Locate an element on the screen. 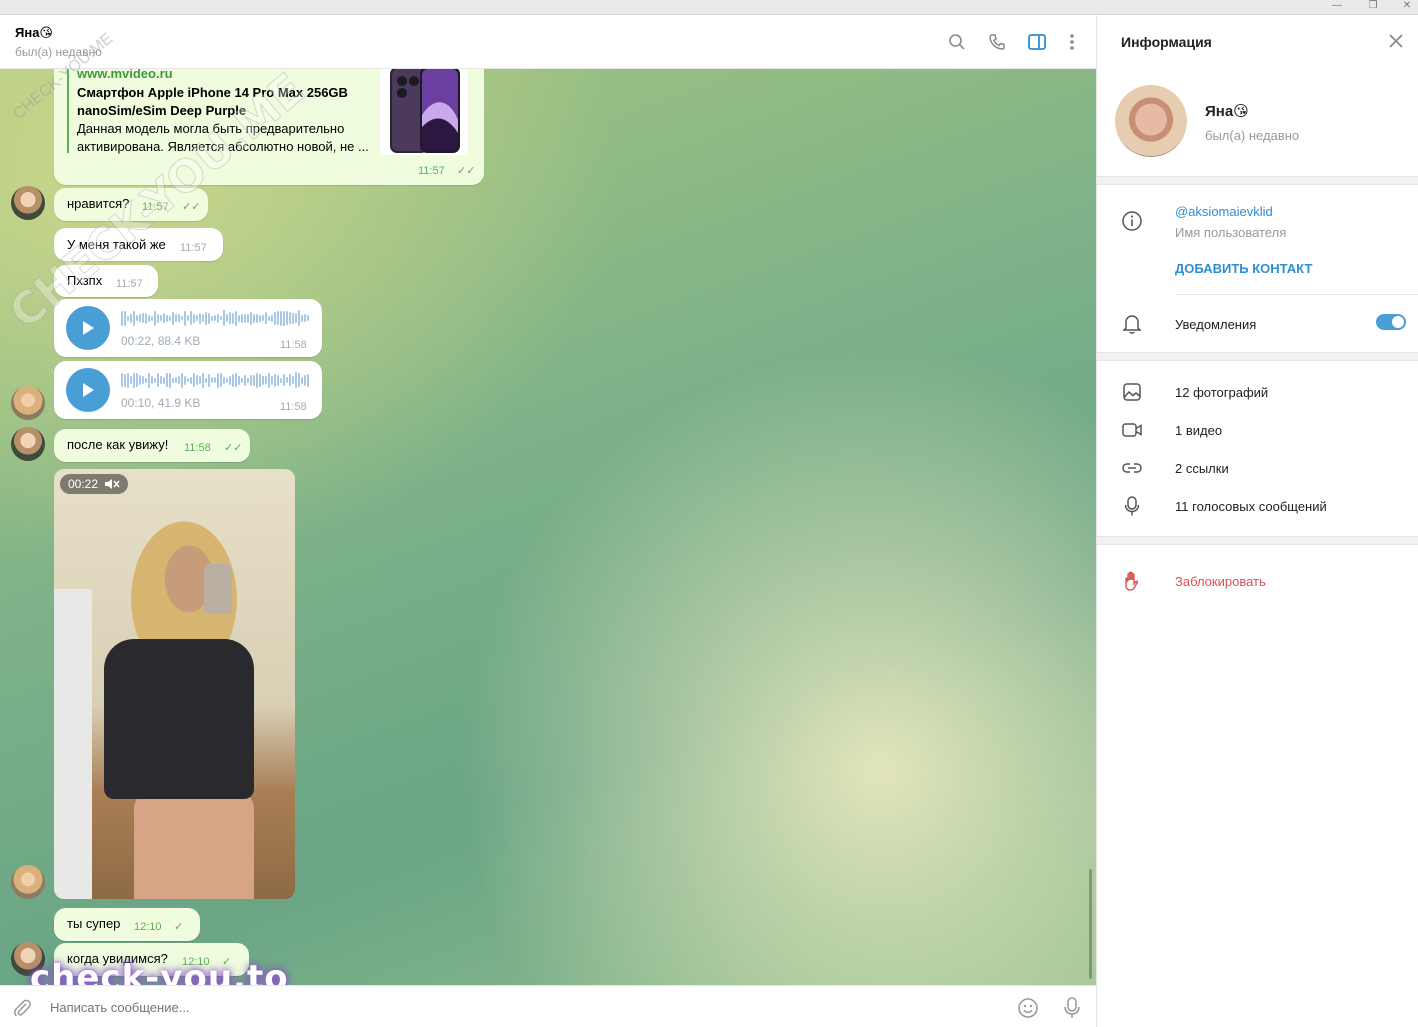 Image resolution: width=1418 pixels, height=1027 pixels. link-thumbnail is located at coordinates (424, 112).